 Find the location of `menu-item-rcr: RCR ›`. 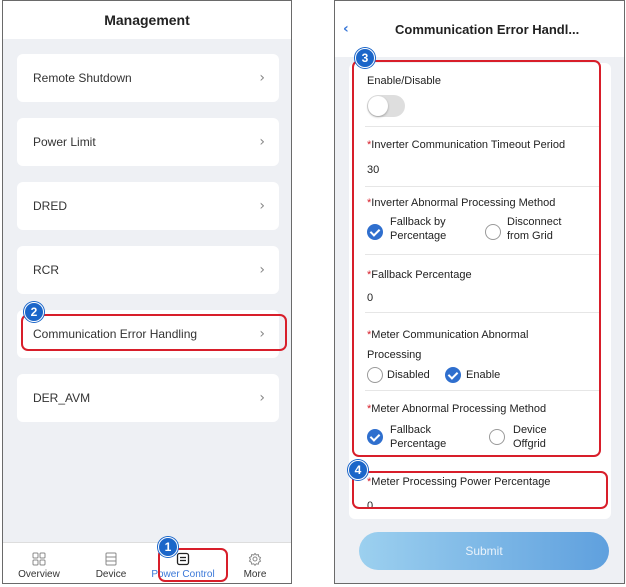

menu-item-rcr: RCR › is located at coordinates (148, 270).